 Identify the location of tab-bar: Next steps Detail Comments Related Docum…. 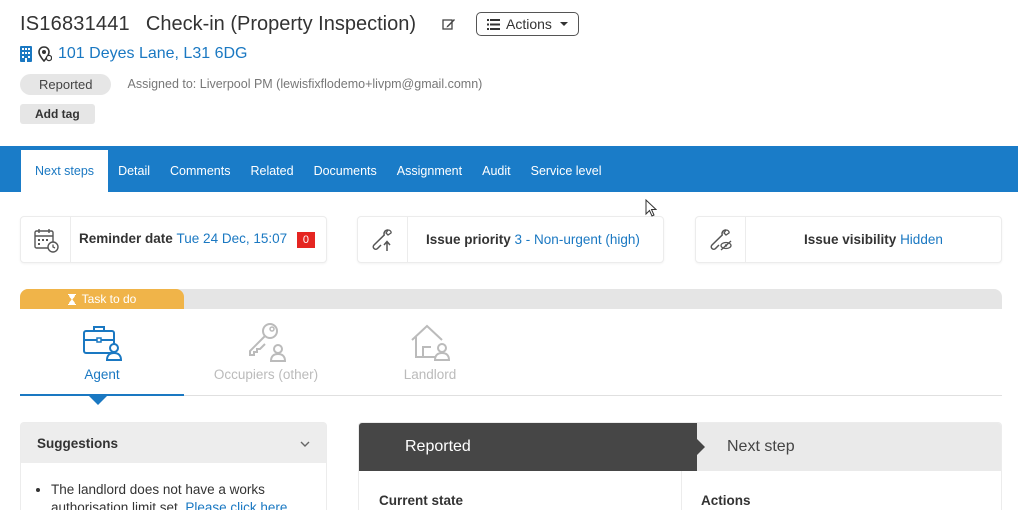
(509, 169).